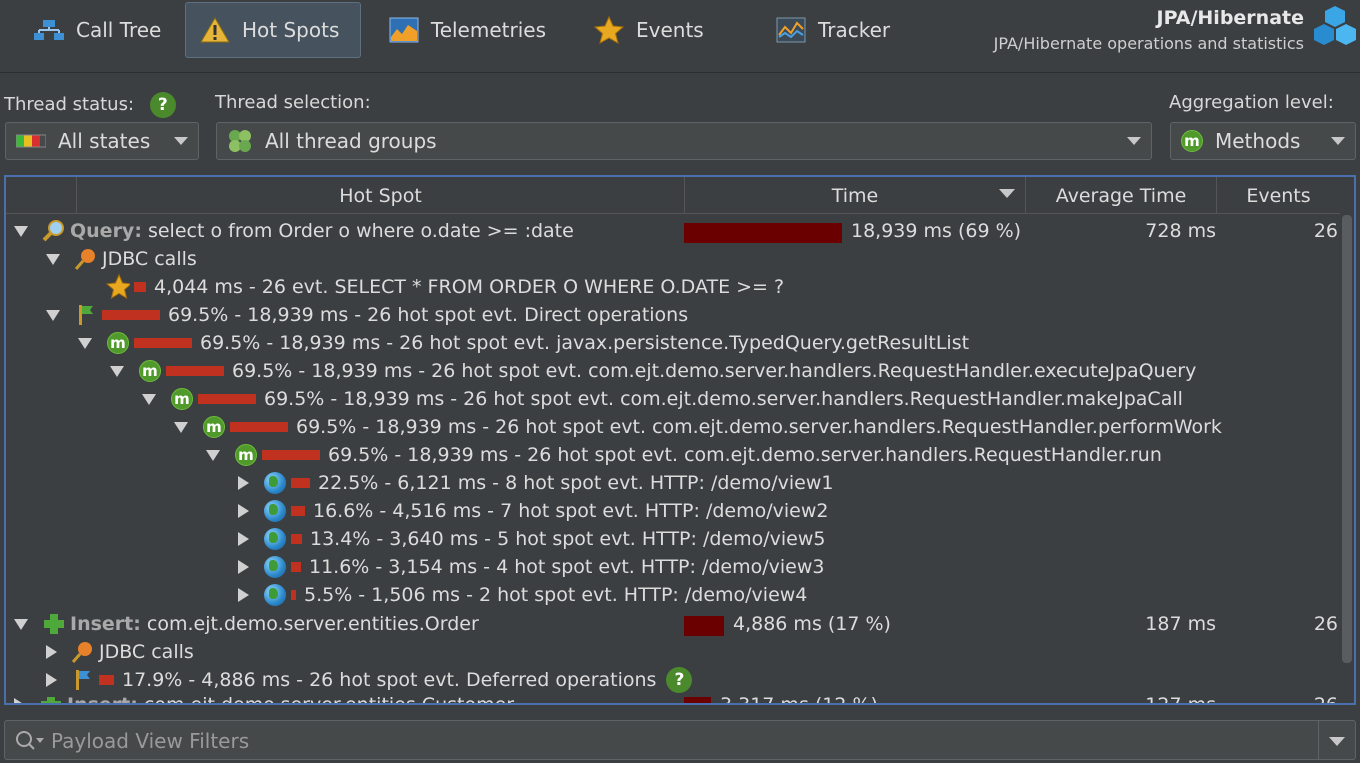 Image resolution: width=1360 pixels, height=763 pixels. Describe the element at coordinates (1278, 195) in the screenshot. I see `column-header-events: Events` at that location.